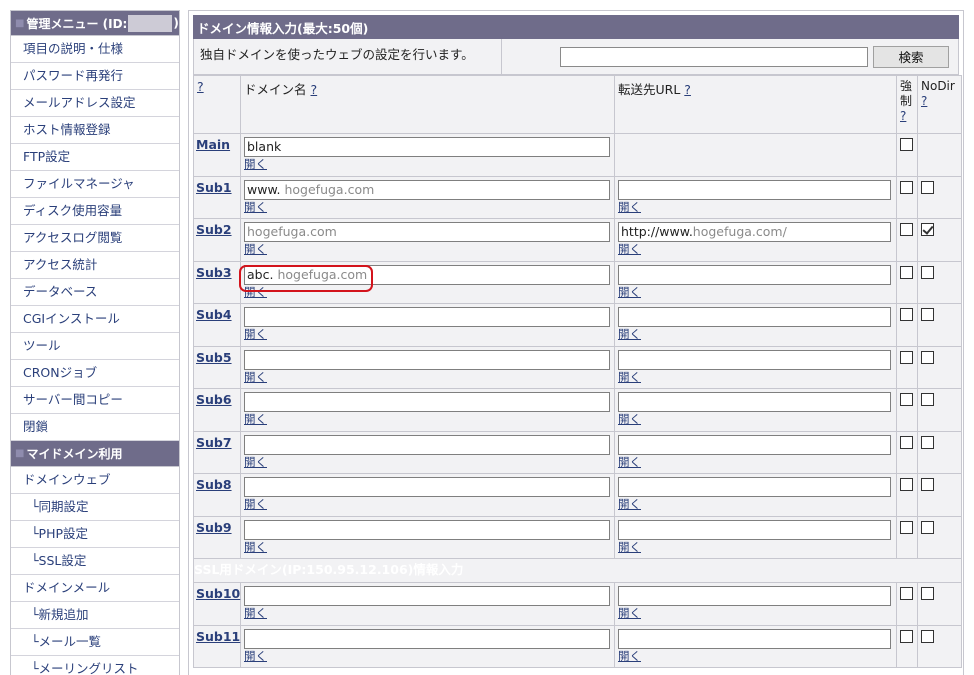  What do you see at coordinates (95, 292) in the screenshot?
I see `sidebar-item: データベース` at bounding box center [95, 292].